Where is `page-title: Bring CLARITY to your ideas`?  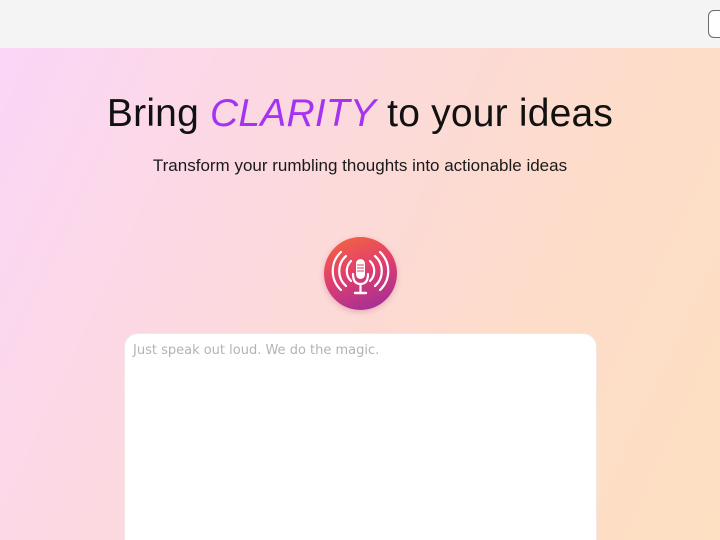
page-title: Bring CLARITY to your ideas is located at coordinates (360, 114).